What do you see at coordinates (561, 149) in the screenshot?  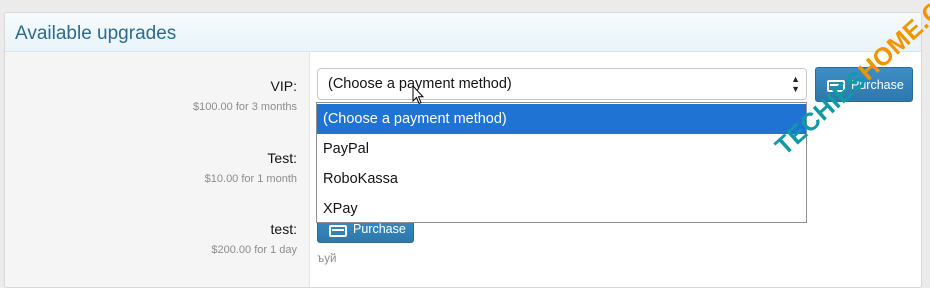 I see `dropdown-option-paypal: PayPal` at bounding box center [561, 149].